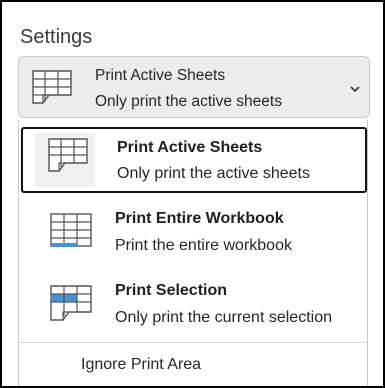 This screenshot has height=388, width=385. I want to click on sheet-grid-icon, so click(52, 89).